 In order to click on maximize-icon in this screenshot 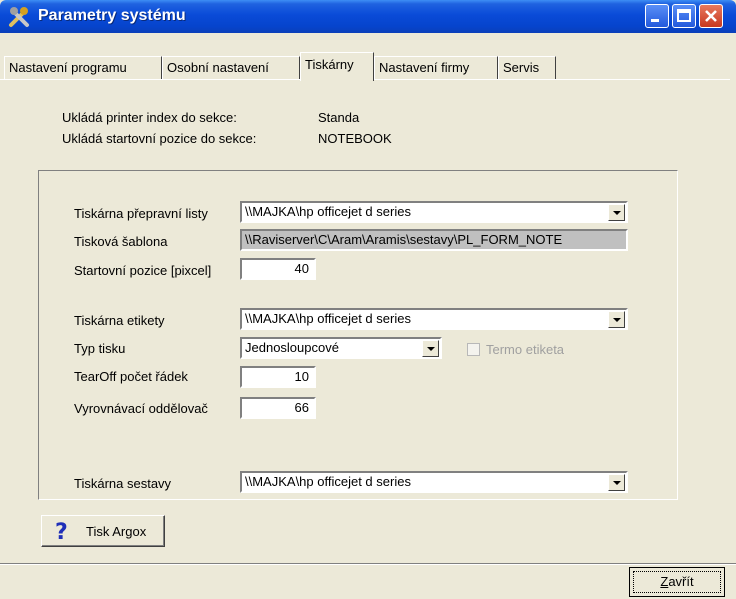, I will do `click(684, 16)`.